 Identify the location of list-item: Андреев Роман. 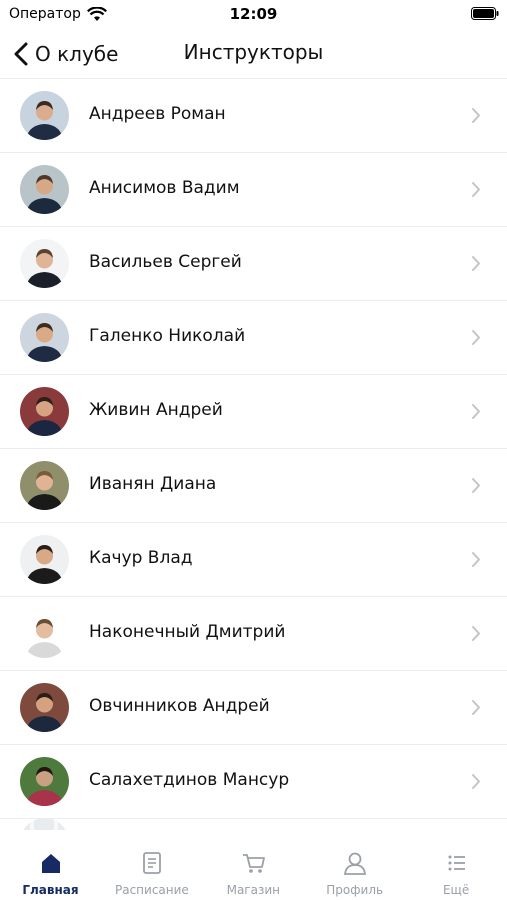
(253, 116).